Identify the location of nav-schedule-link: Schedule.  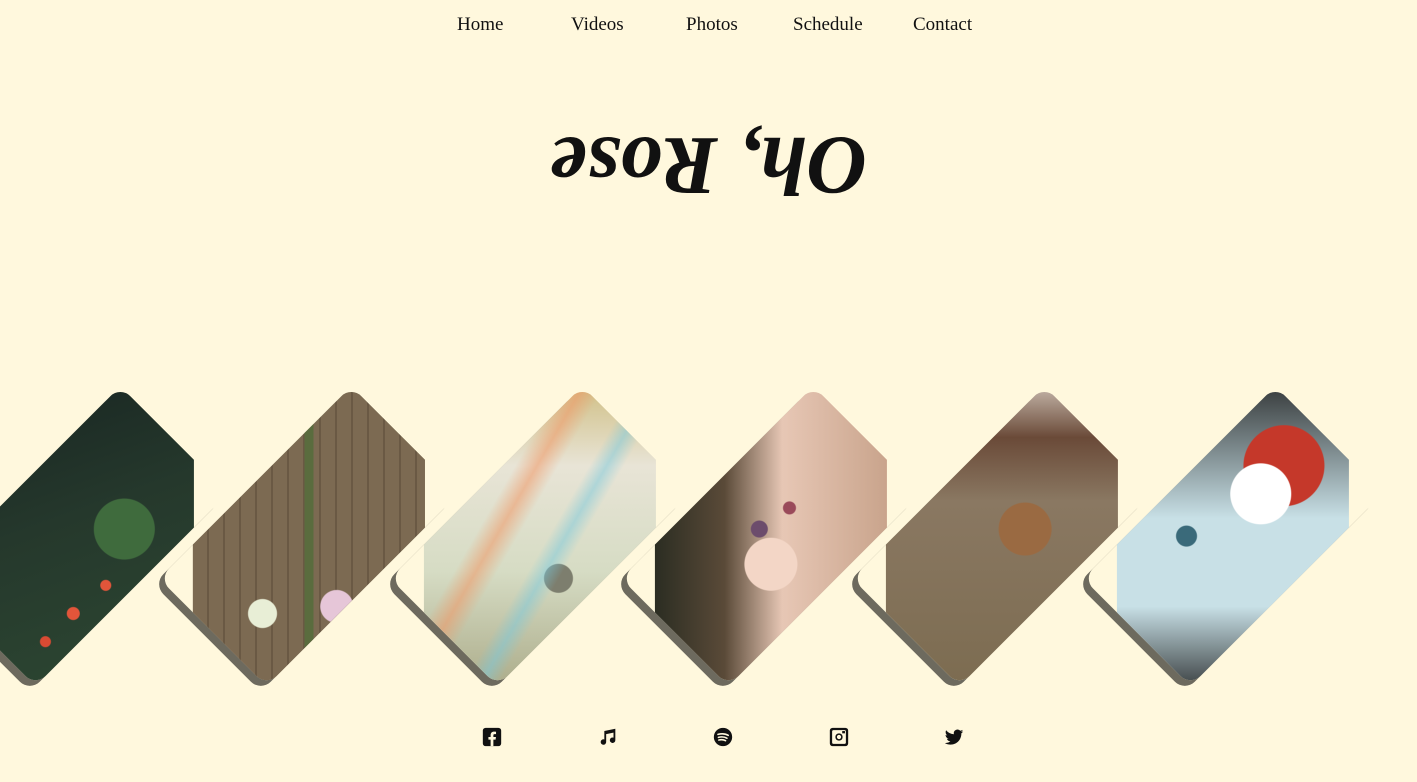
(828, 25).